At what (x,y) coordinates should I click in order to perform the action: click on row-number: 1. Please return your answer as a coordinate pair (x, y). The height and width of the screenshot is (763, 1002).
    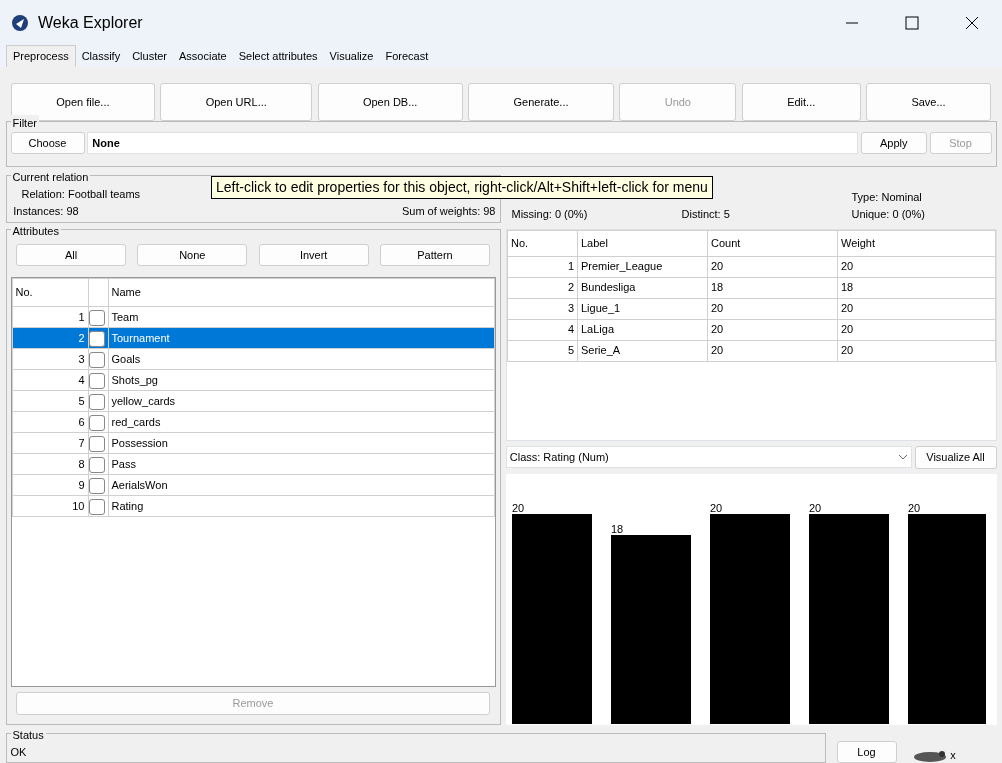
    Looking at the image, I should click on (50, 317).